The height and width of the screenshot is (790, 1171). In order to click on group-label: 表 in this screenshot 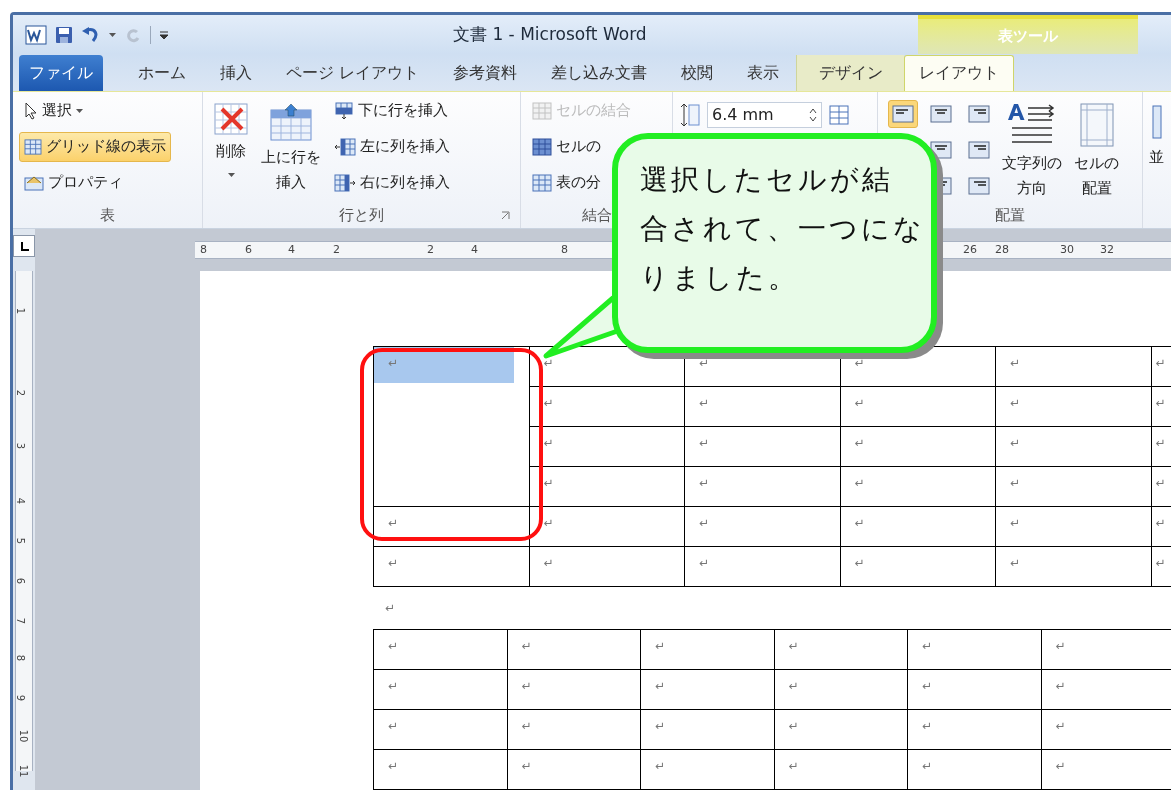, I will do `click(107, 215)`.